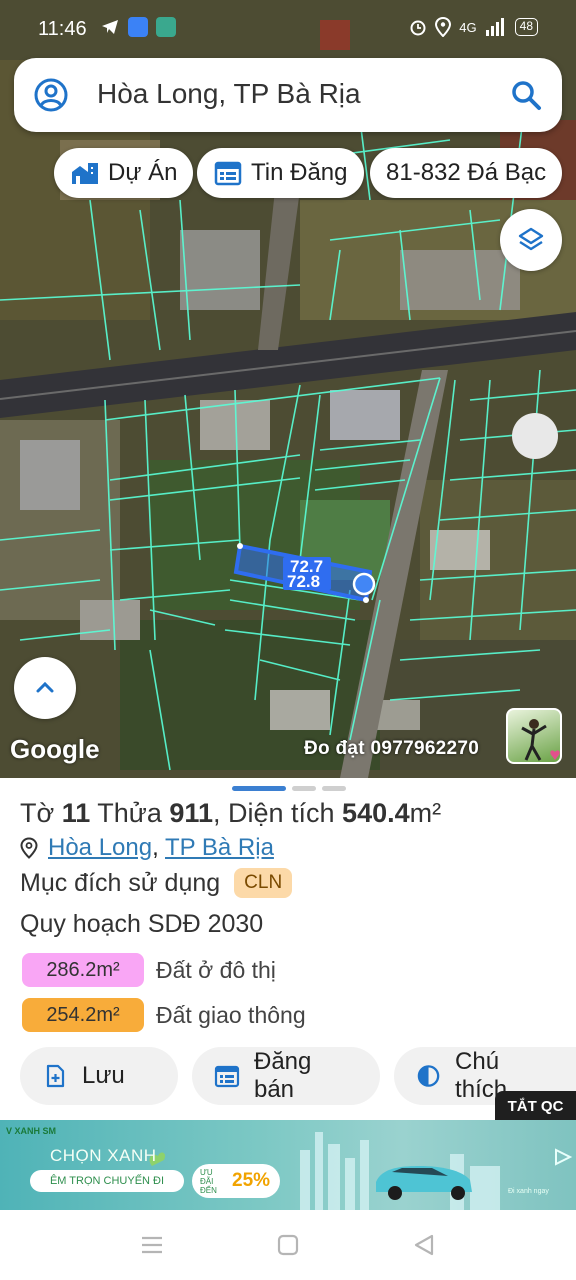  I want to click on zone-area: 254.2m², so click(83, 1015).